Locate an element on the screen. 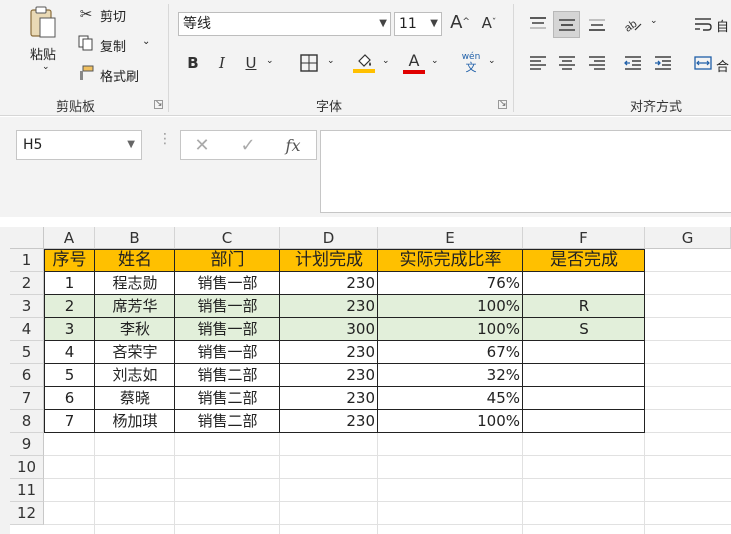 This screenshot has width=731, height=534. header-cell: 序号 is located at coordinates (69, 260).